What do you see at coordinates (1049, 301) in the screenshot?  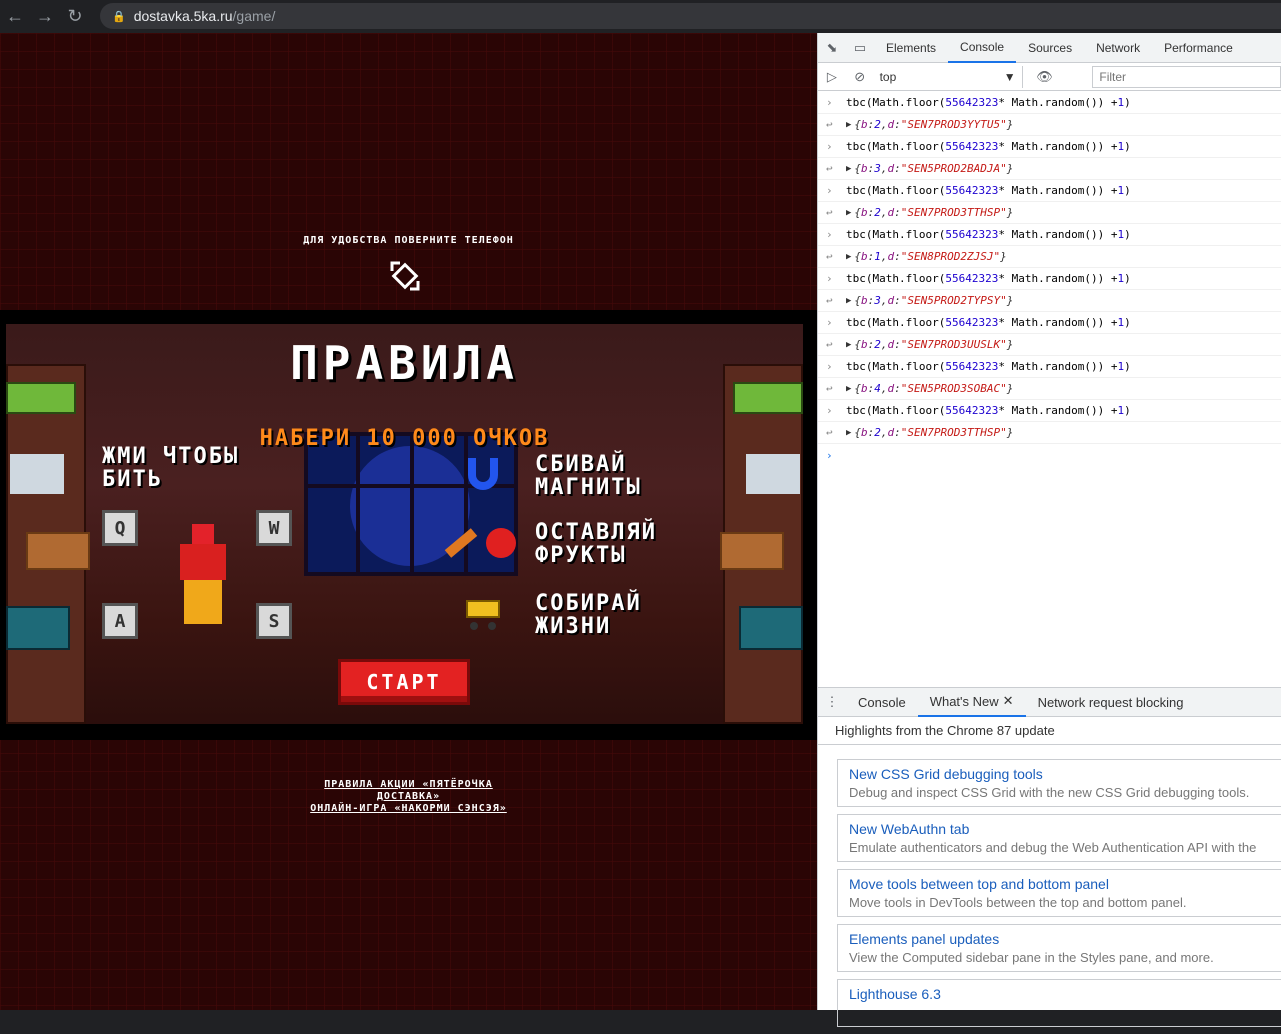 I see `console-result: ↩ ▶{b: 3, d: "SEN5PROD2TYPSY"}` at bounding box center [1049, 301].